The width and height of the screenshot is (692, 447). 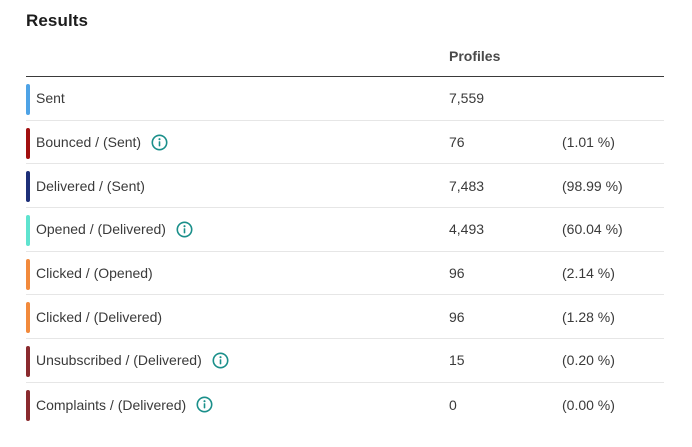 What do you see at coordinates (345, 405) in the screenshot?
I see `results-row-complaints: Complaints / (Delivered) 0 (0.00 %)` at bounding box center [345, 405].